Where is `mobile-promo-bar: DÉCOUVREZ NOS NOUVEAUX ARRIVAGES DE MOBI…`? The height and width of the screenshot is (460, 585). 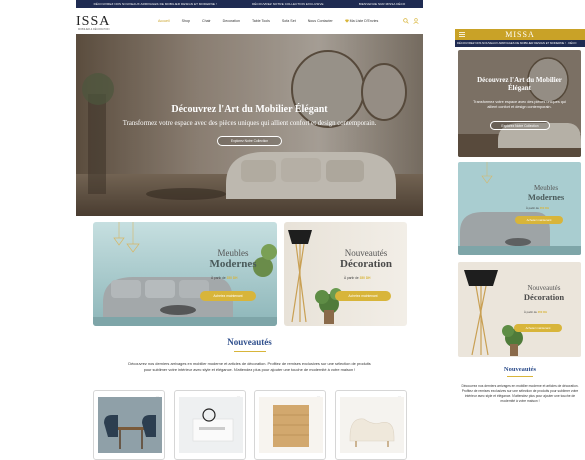
mobile-promo-bar: DÉCOUVREZ NOS NOUVEAUX ARRIVAGES DE MOBI… is located at coordinates (520, 43).